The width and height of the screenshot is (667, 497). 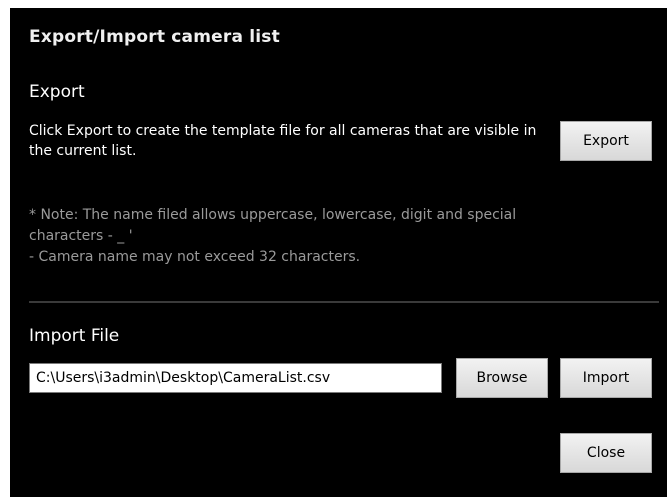 What do you see at coordinates (57, 92) in the screenshot?
I see `export-heading: Export` at bounding box center [57, 92].